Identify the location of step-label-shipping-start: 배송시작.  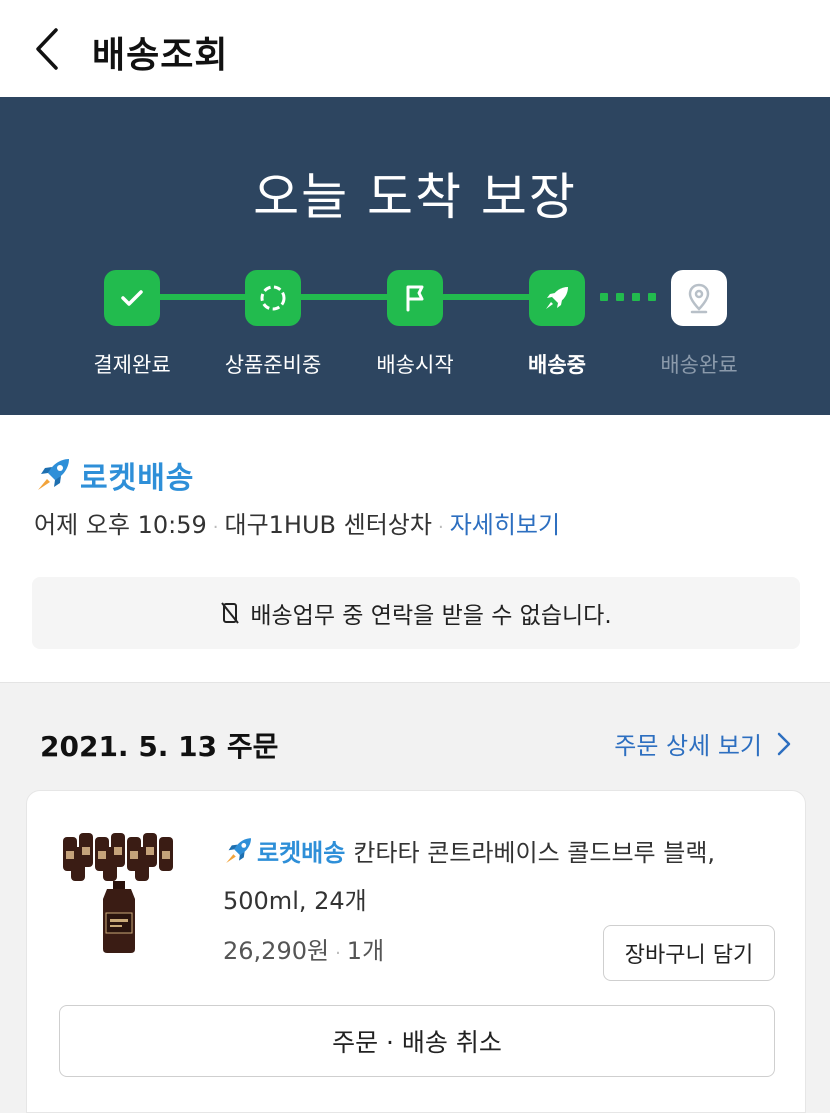
(415, 365).